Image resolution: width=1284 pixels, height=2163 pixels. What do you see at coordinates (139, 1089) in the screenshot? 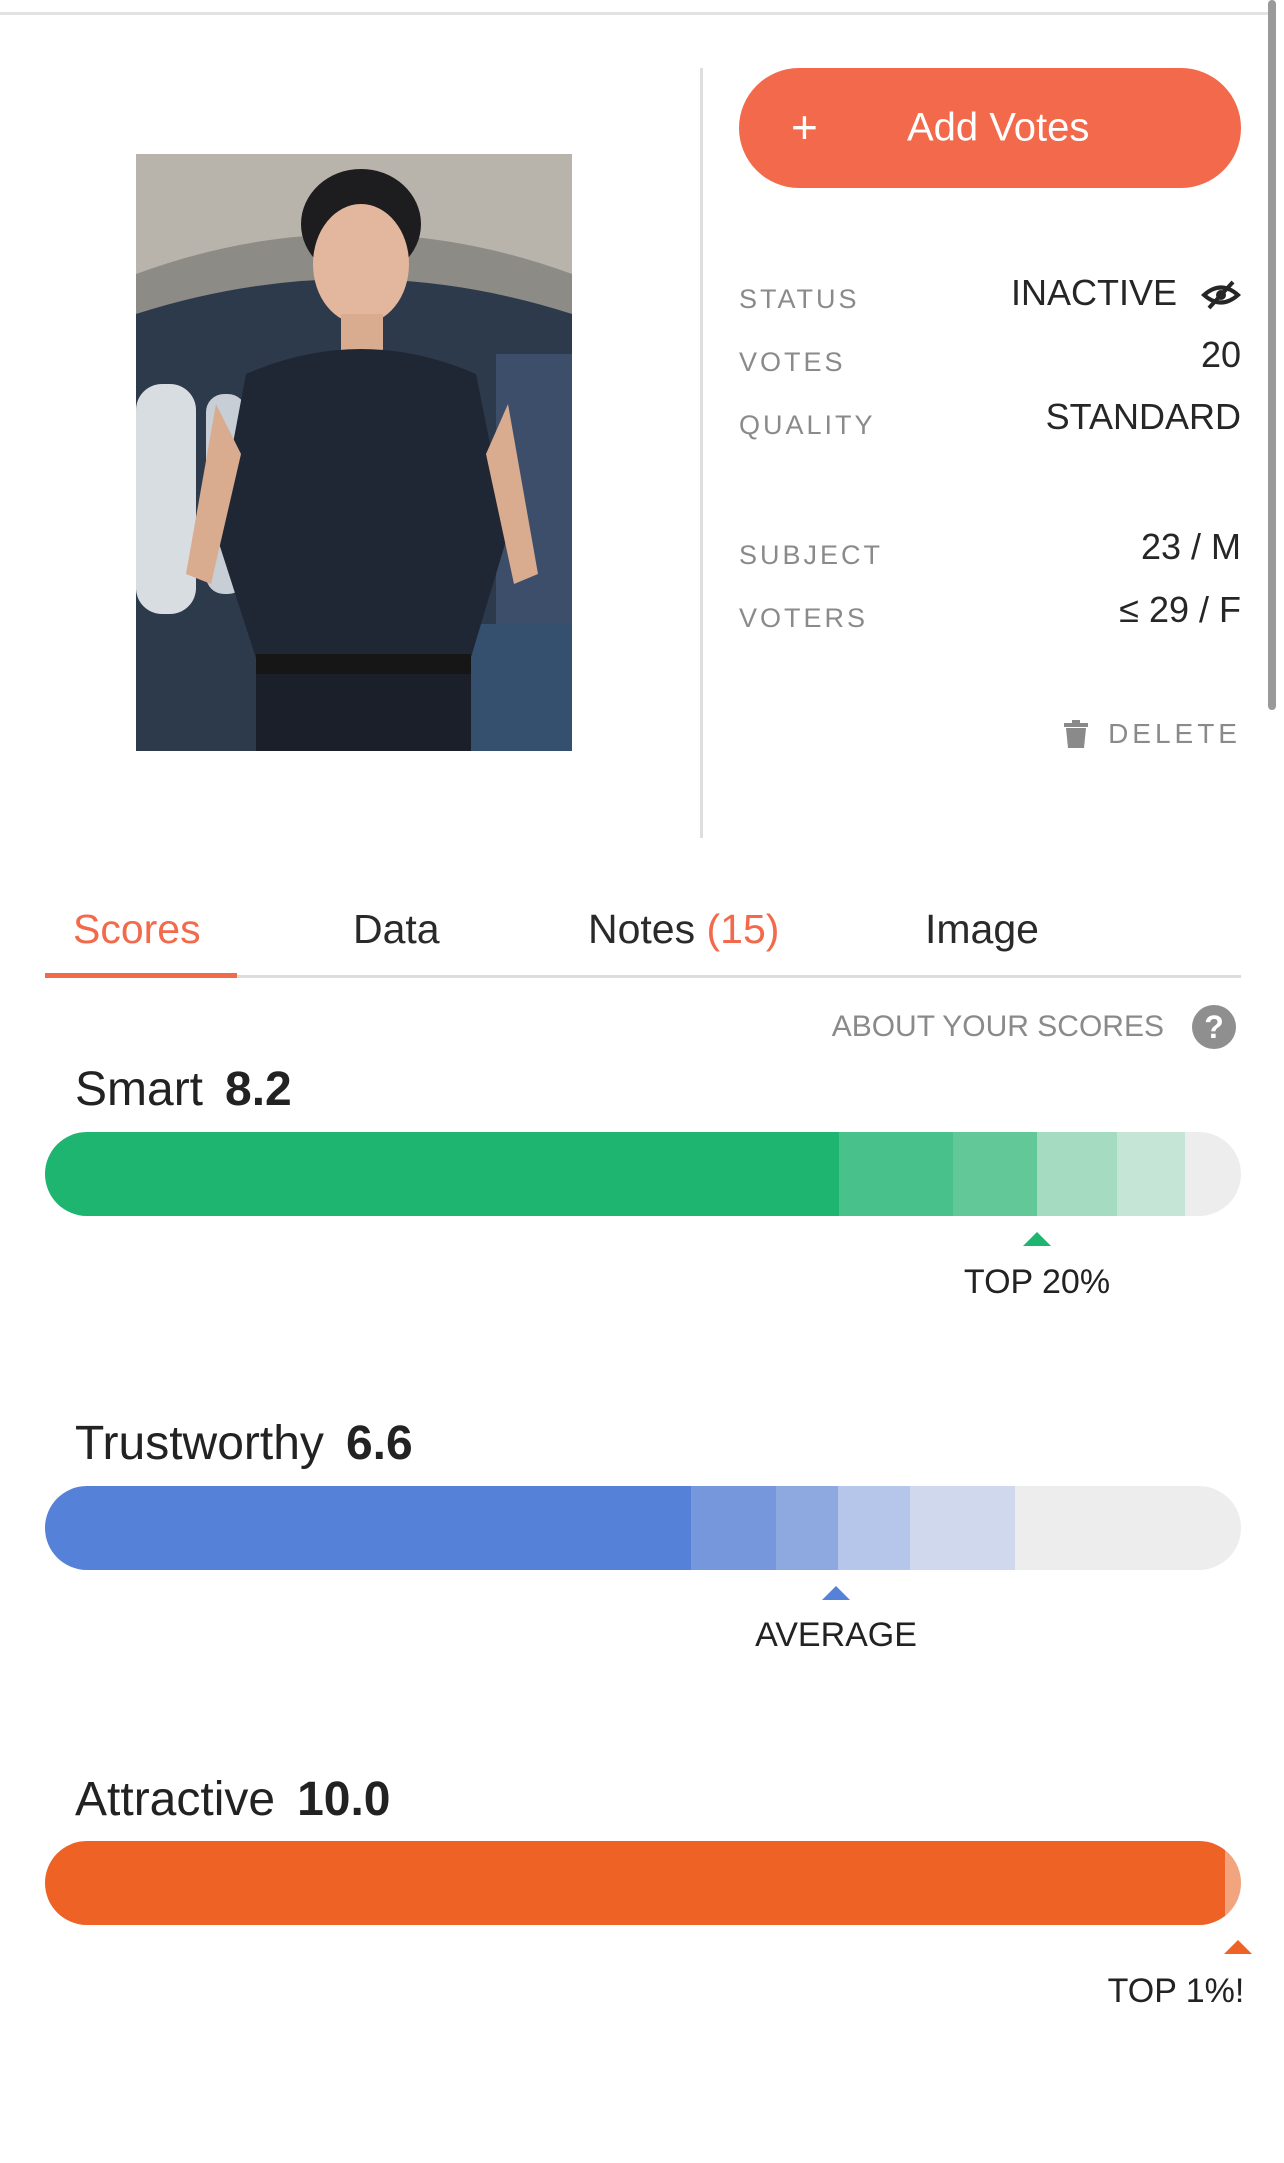
I see `score-name: Smart` at bounding box center [139, 1089].